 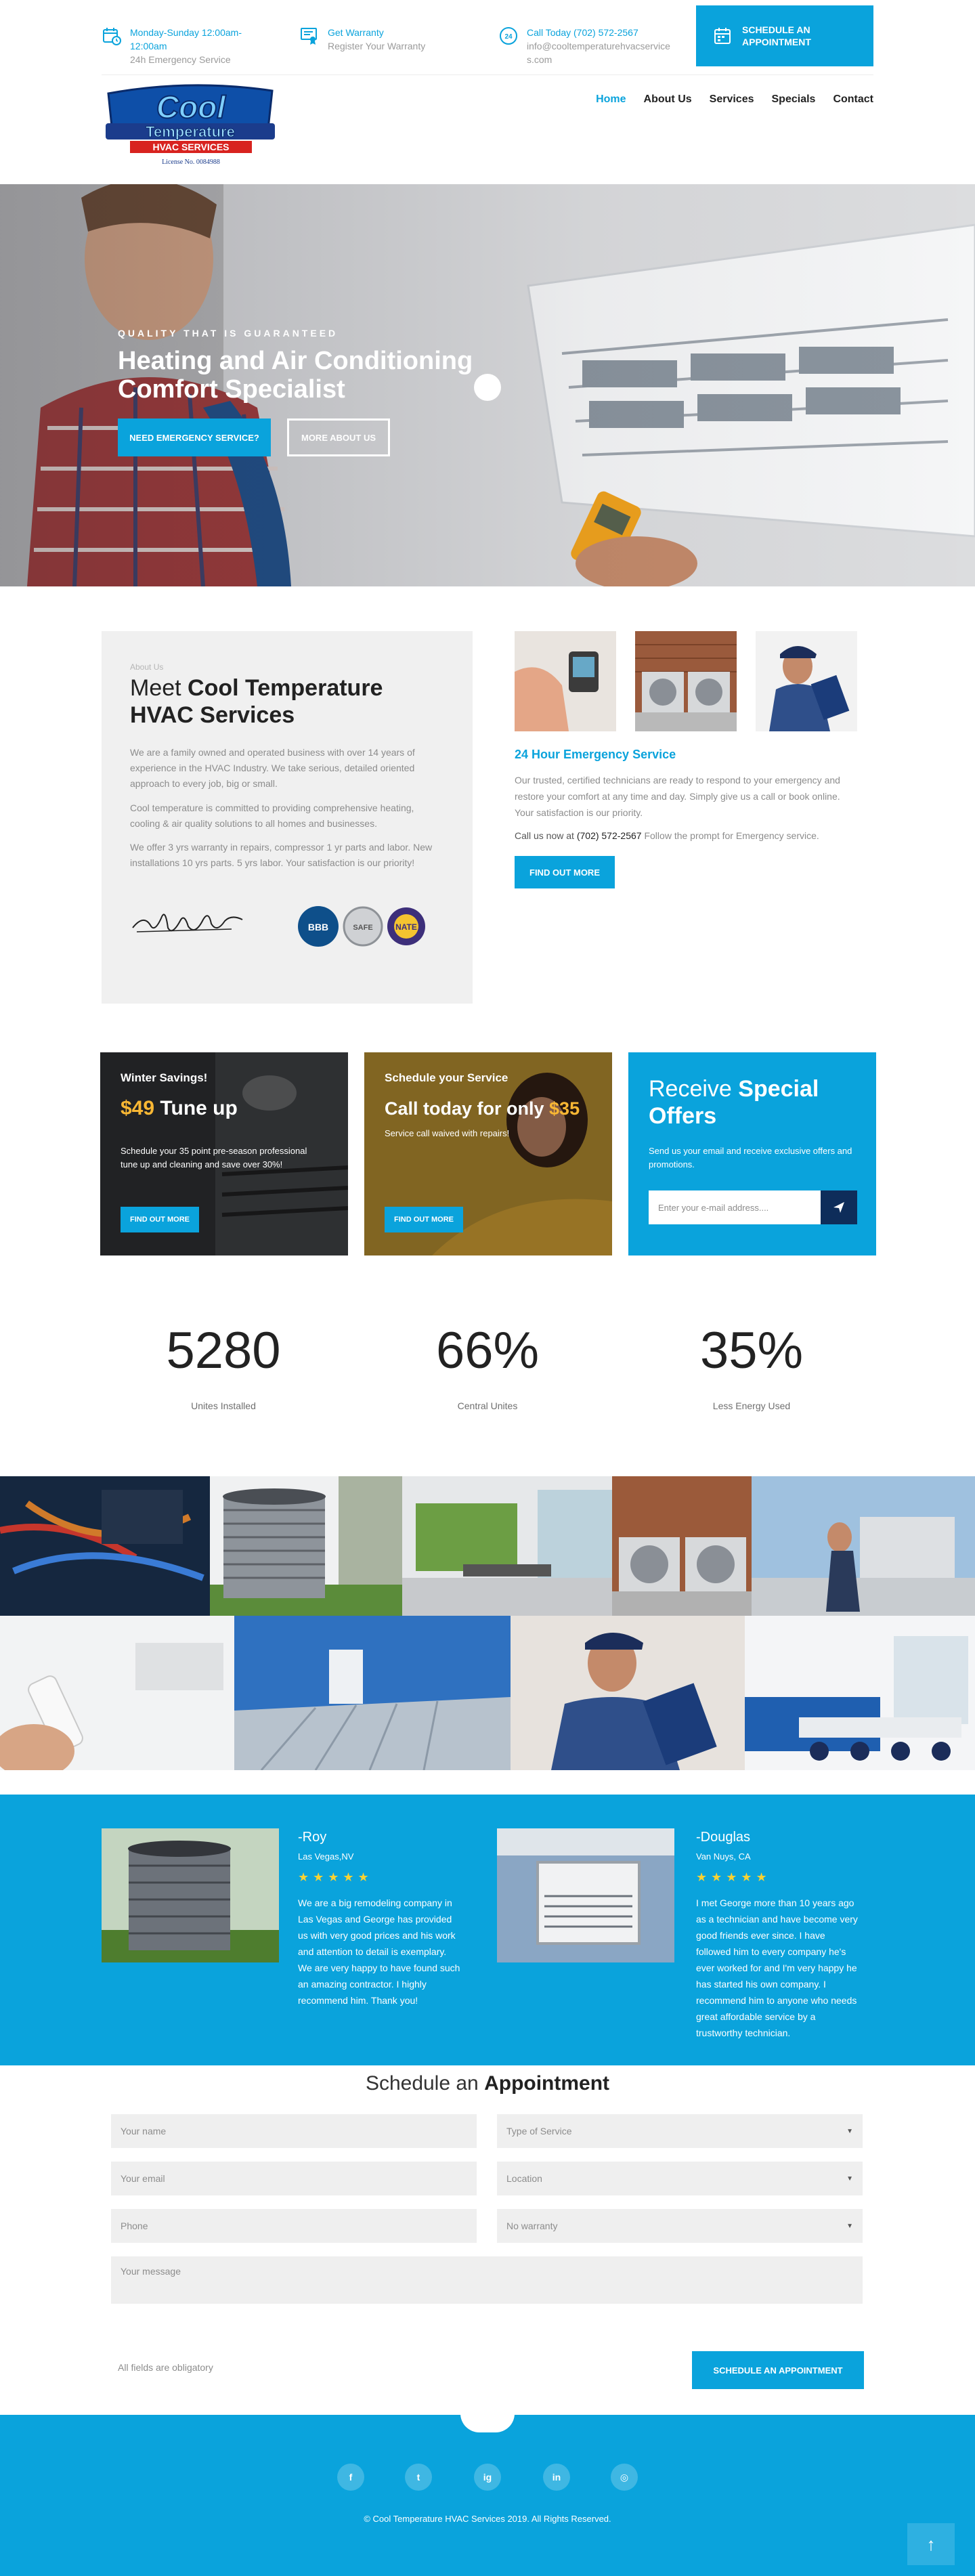 I want to click on about-kicker: About Us, so click(x=147, y=667).